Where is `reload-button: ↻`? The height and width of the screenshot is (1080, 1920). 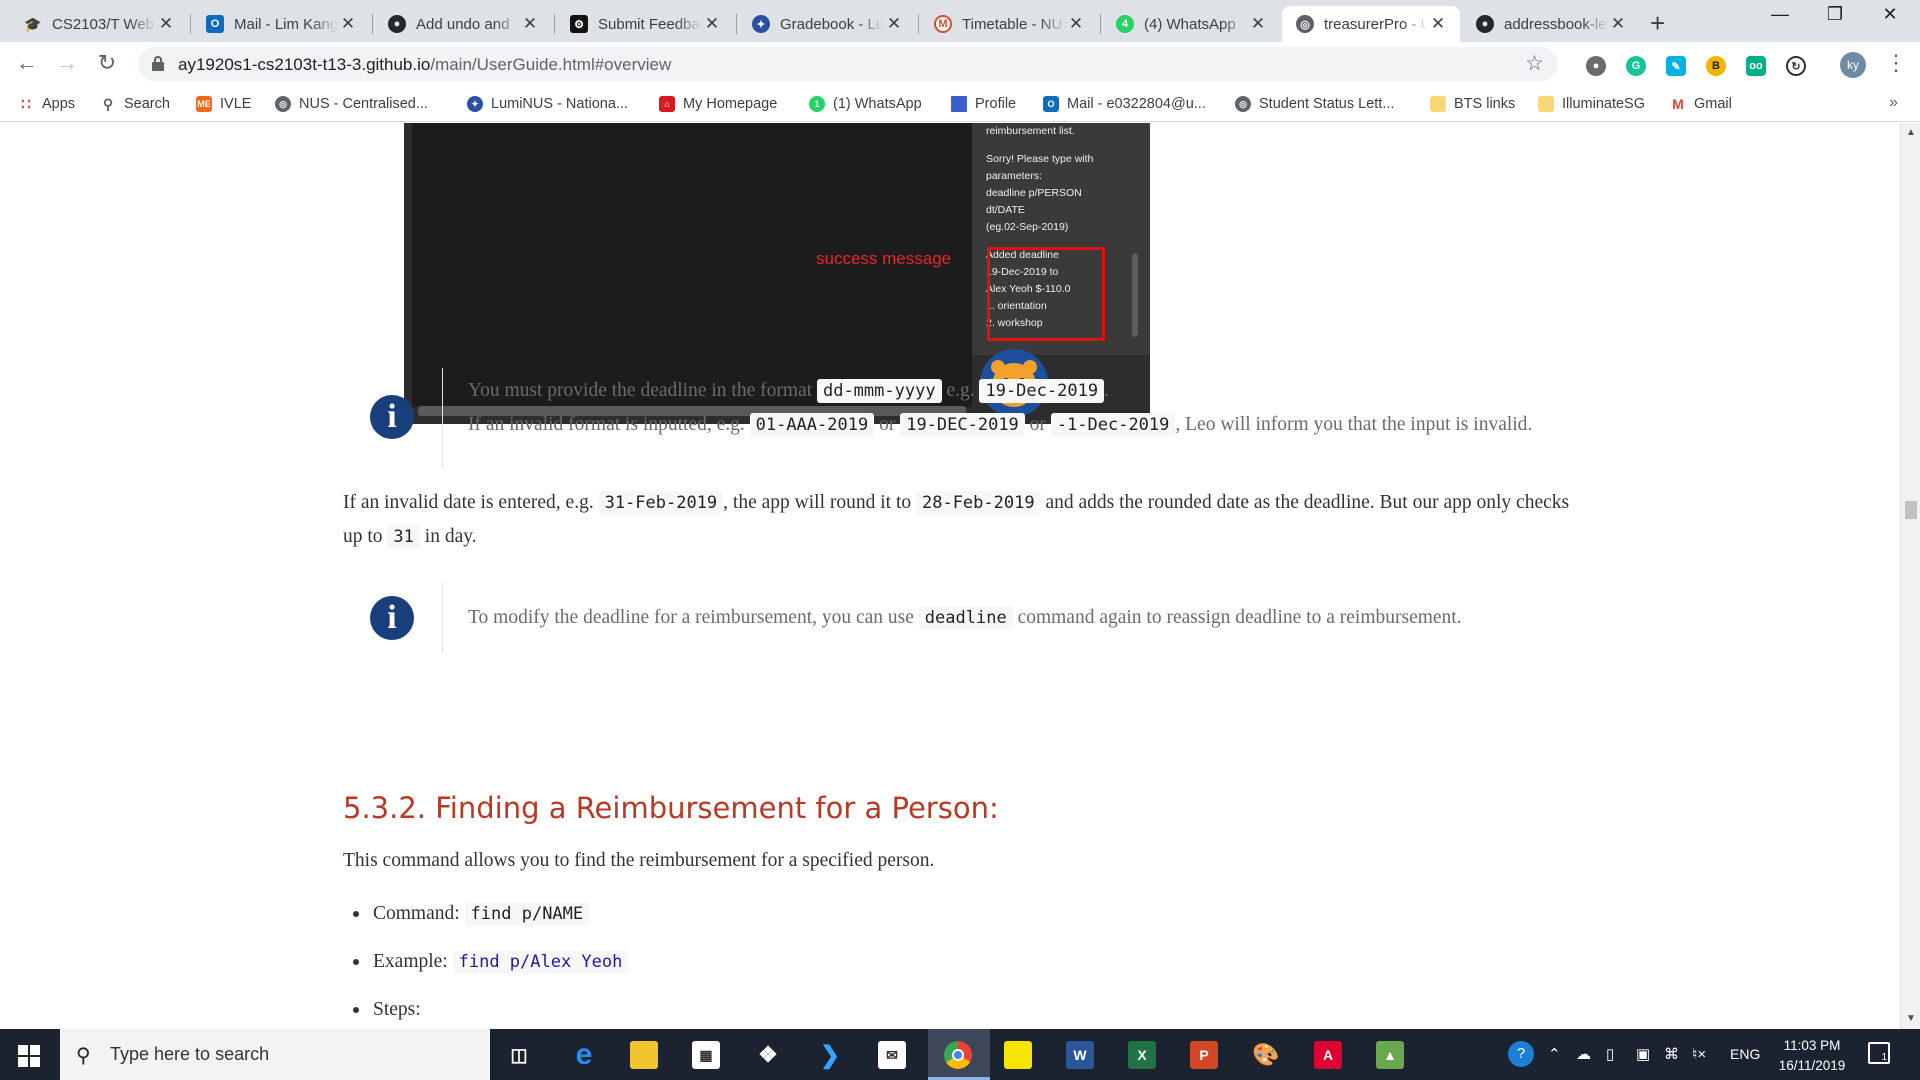
reload-button: ↻ is located at coordinates (107, 63).